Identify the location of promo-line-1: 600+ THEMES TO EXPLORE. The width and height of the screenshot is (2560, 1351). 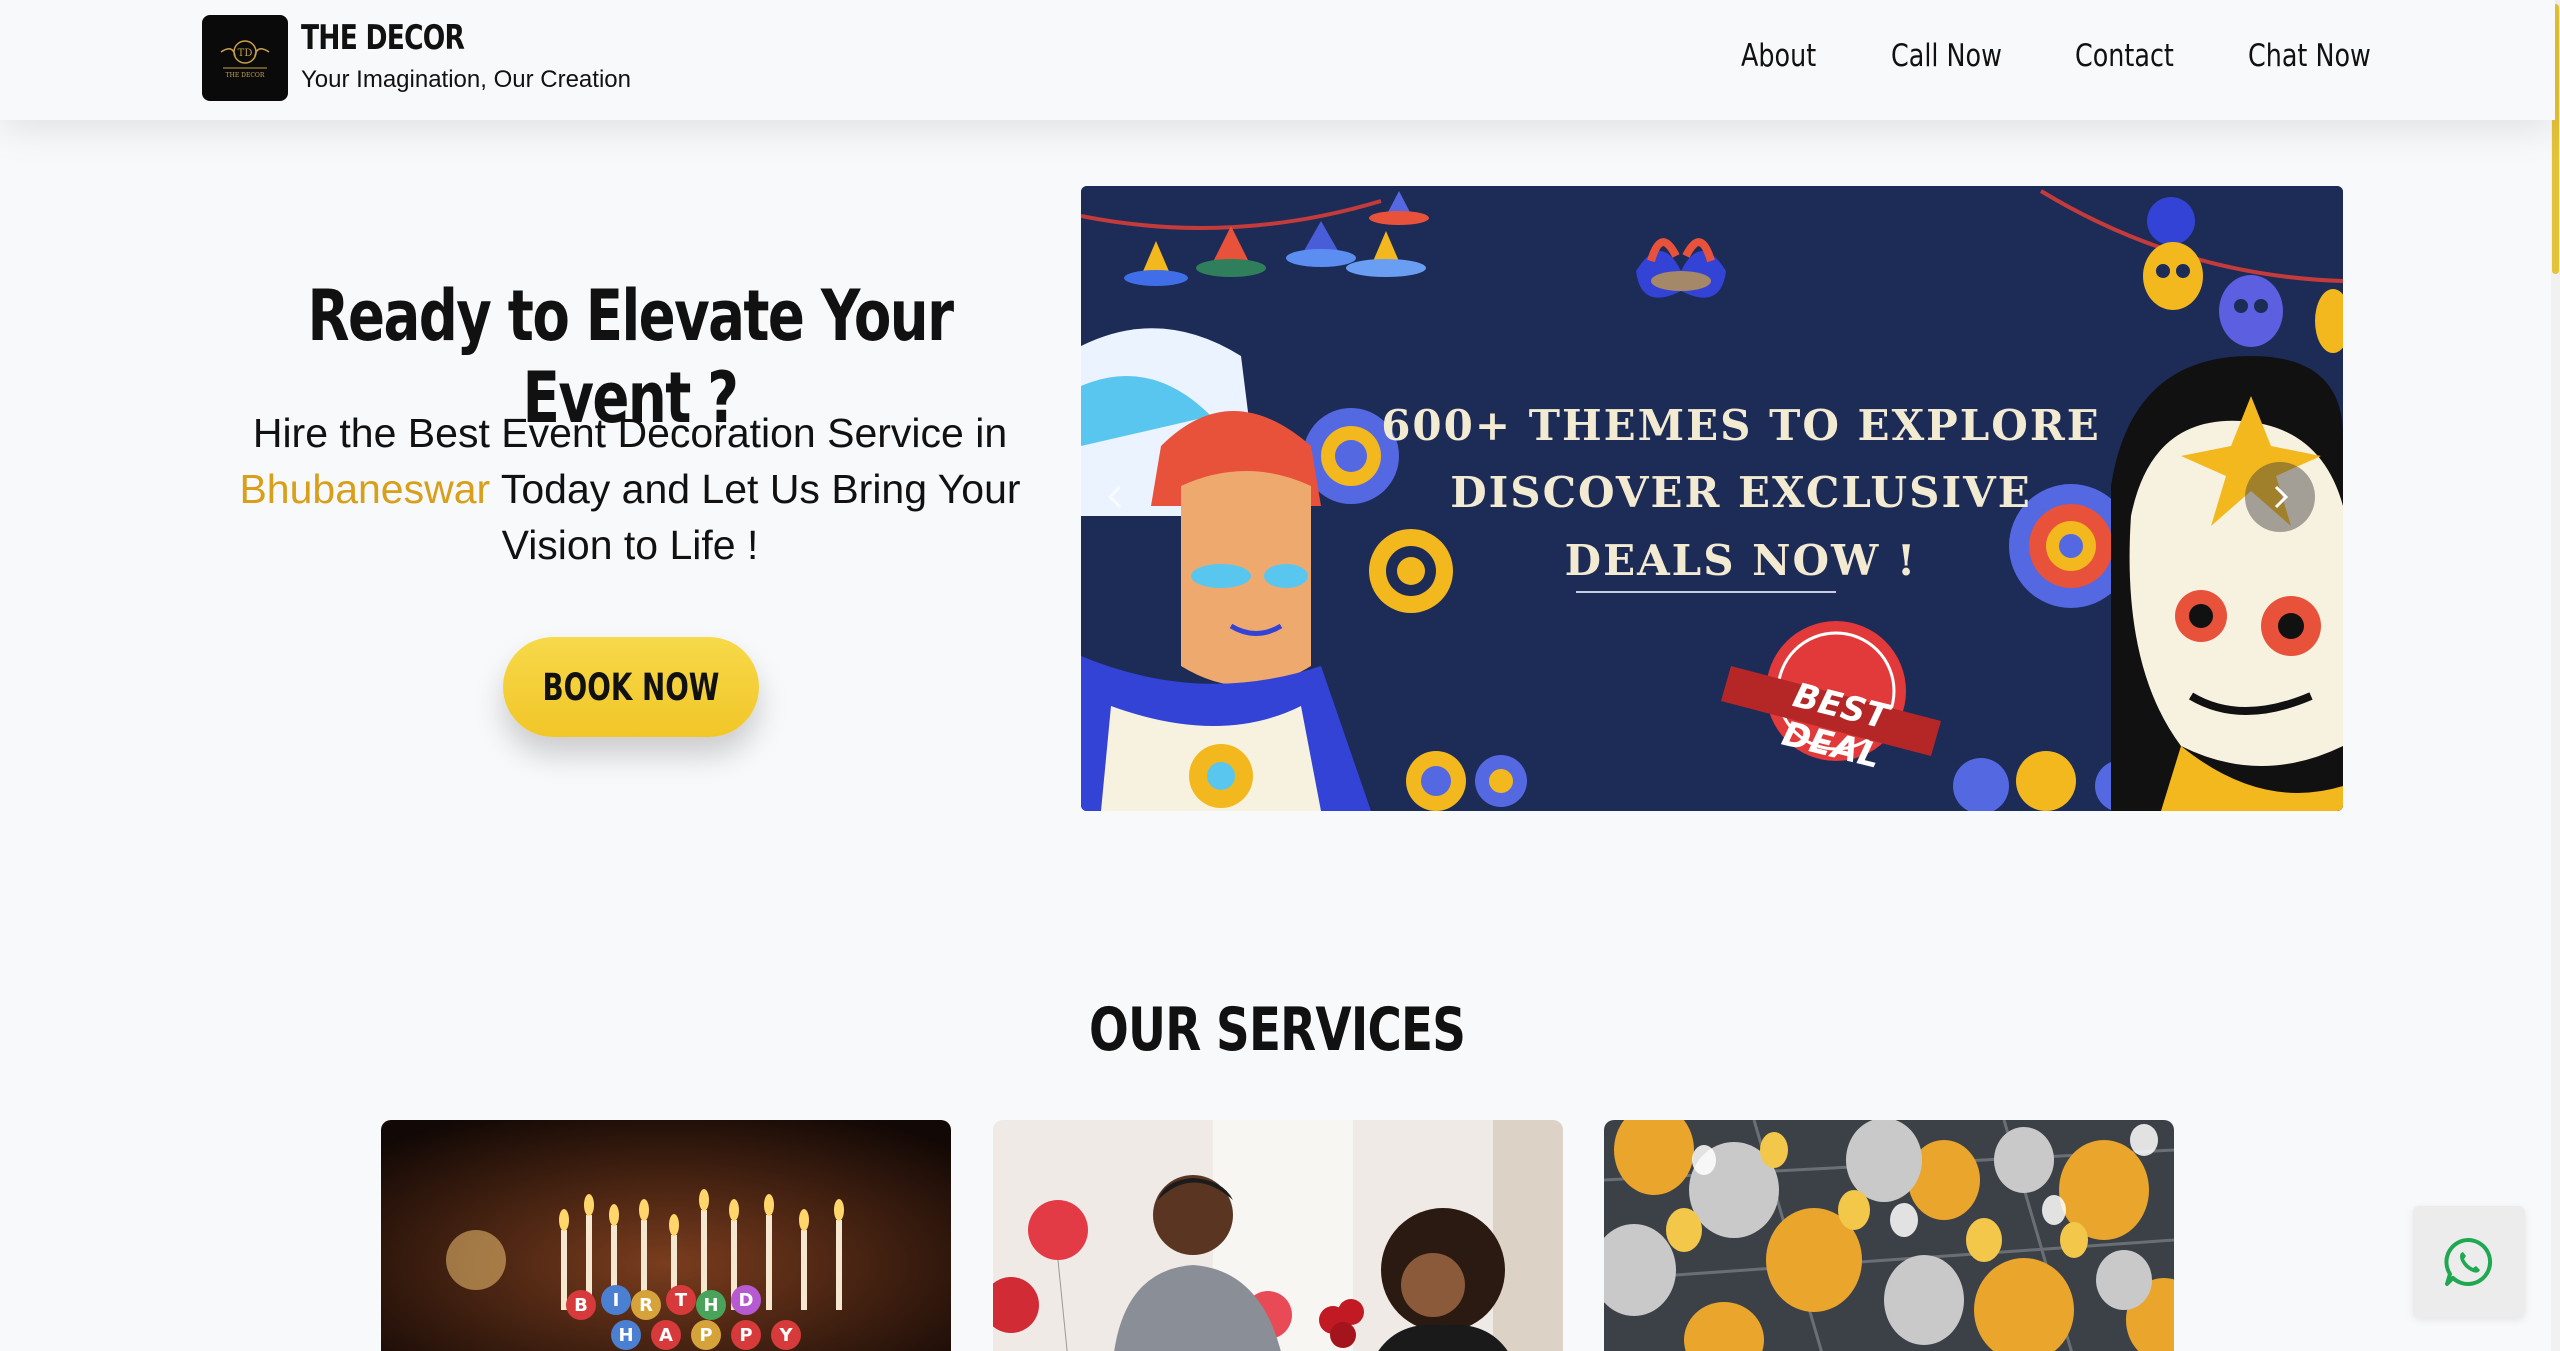
(1741, 425).